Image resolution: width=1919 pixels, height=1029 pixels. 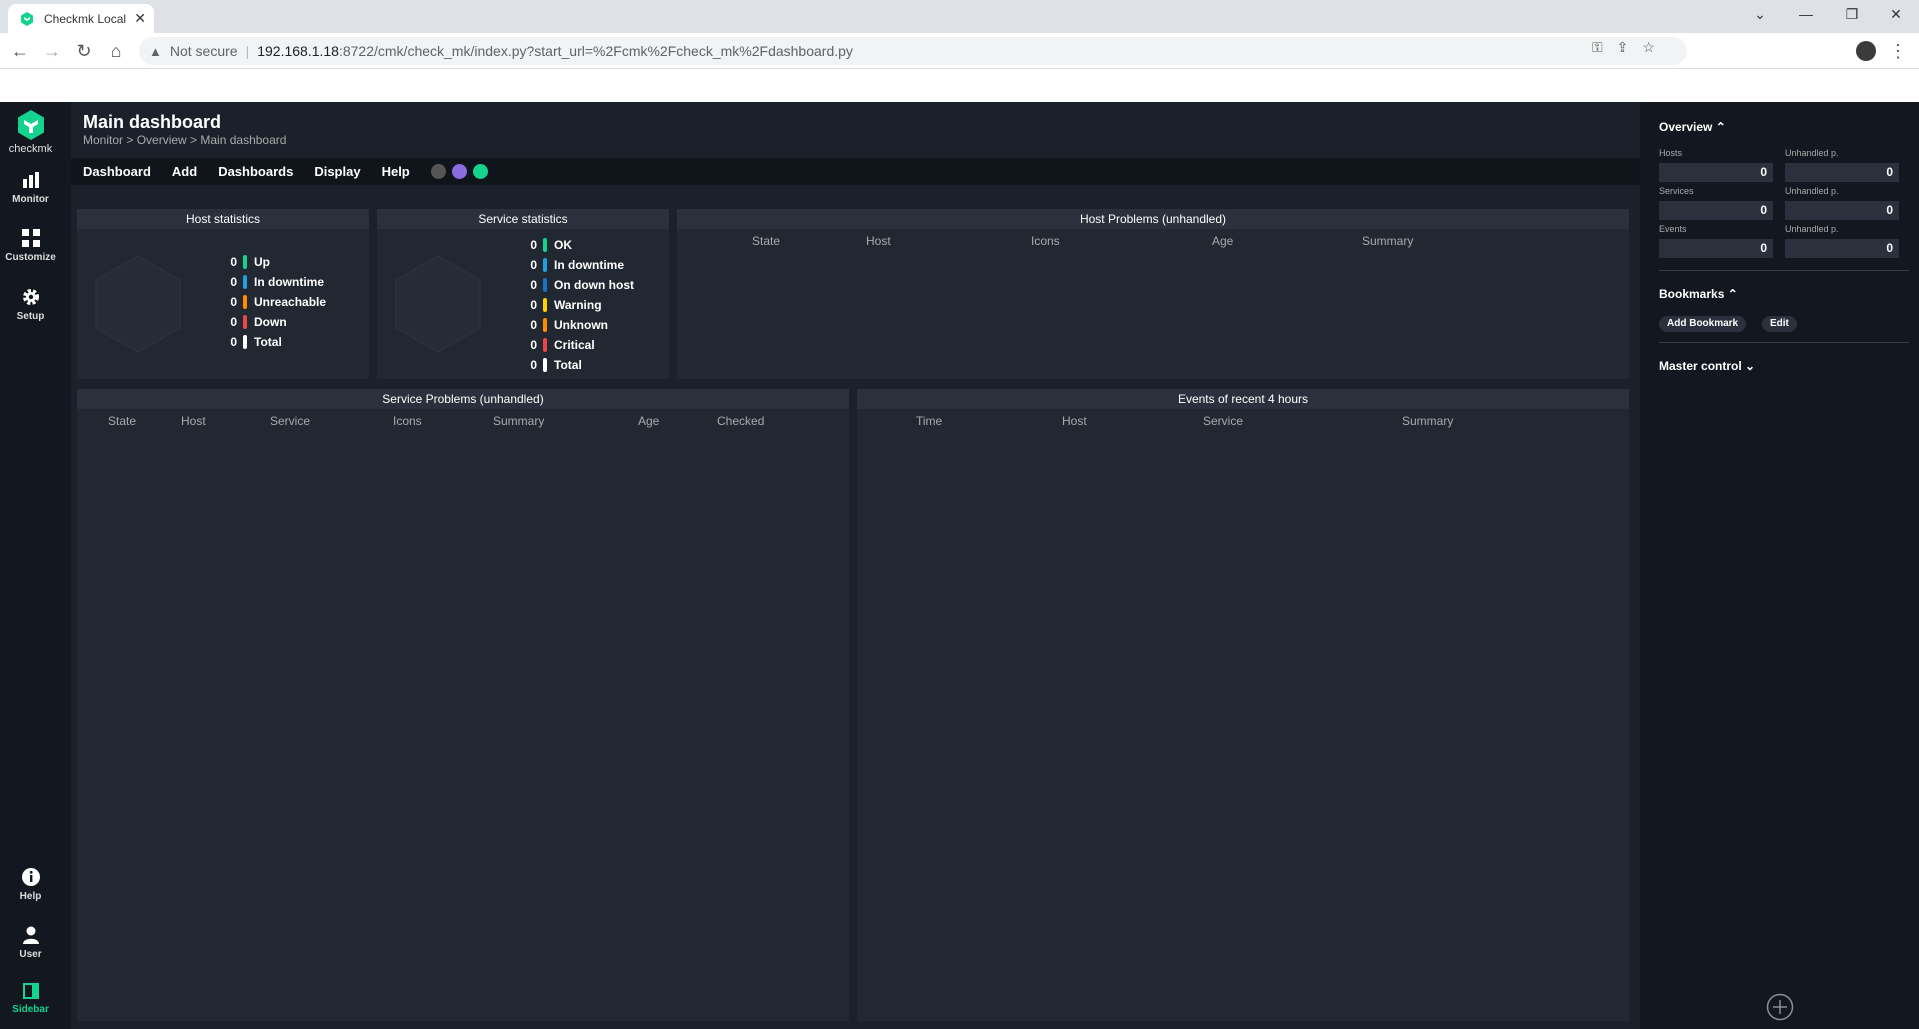 What do you see at coordinates (1707, 366) in the screenshot?
I see `master-control-snapin-title: Master control ⌄` at bounding box center [1707, 366].